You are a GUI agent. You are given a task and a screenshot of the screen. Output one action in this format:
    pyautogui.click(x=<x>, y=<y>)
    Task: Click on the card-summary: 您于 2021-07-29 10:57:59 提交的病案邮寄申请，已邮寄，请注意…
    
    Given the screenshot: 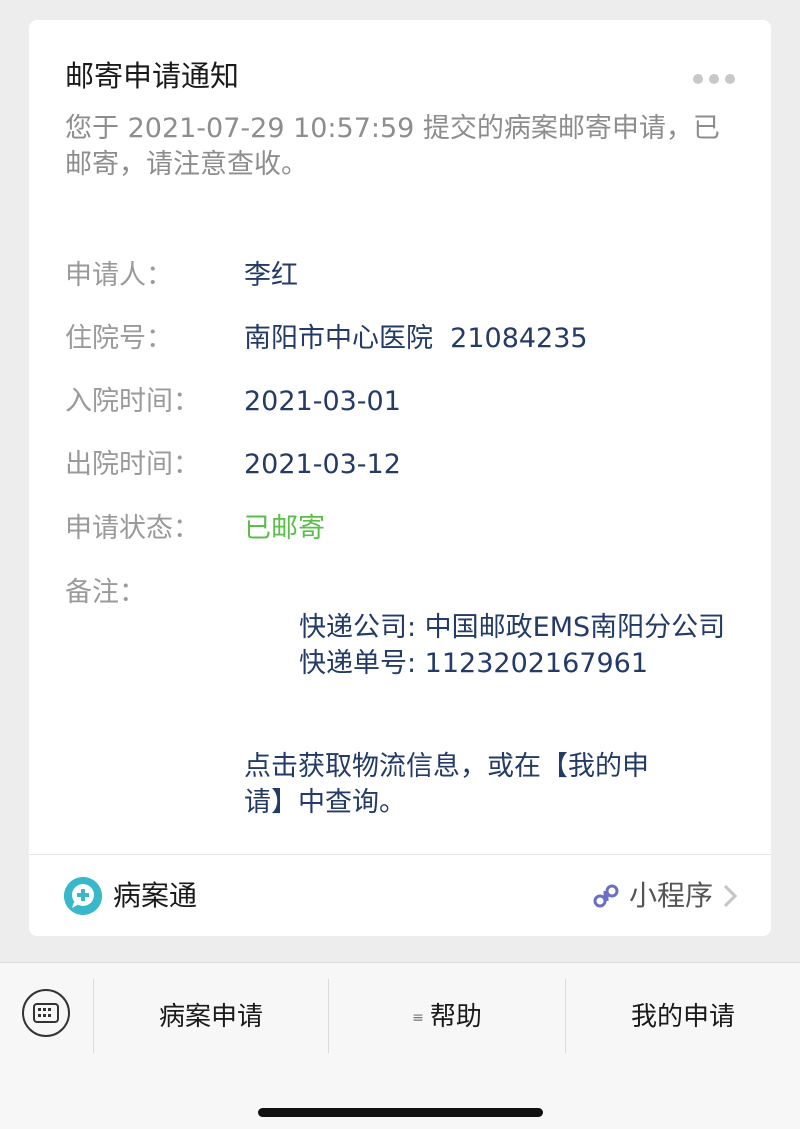 What is the action you would take?
    pyautogui.click(x=392, y=146)
    